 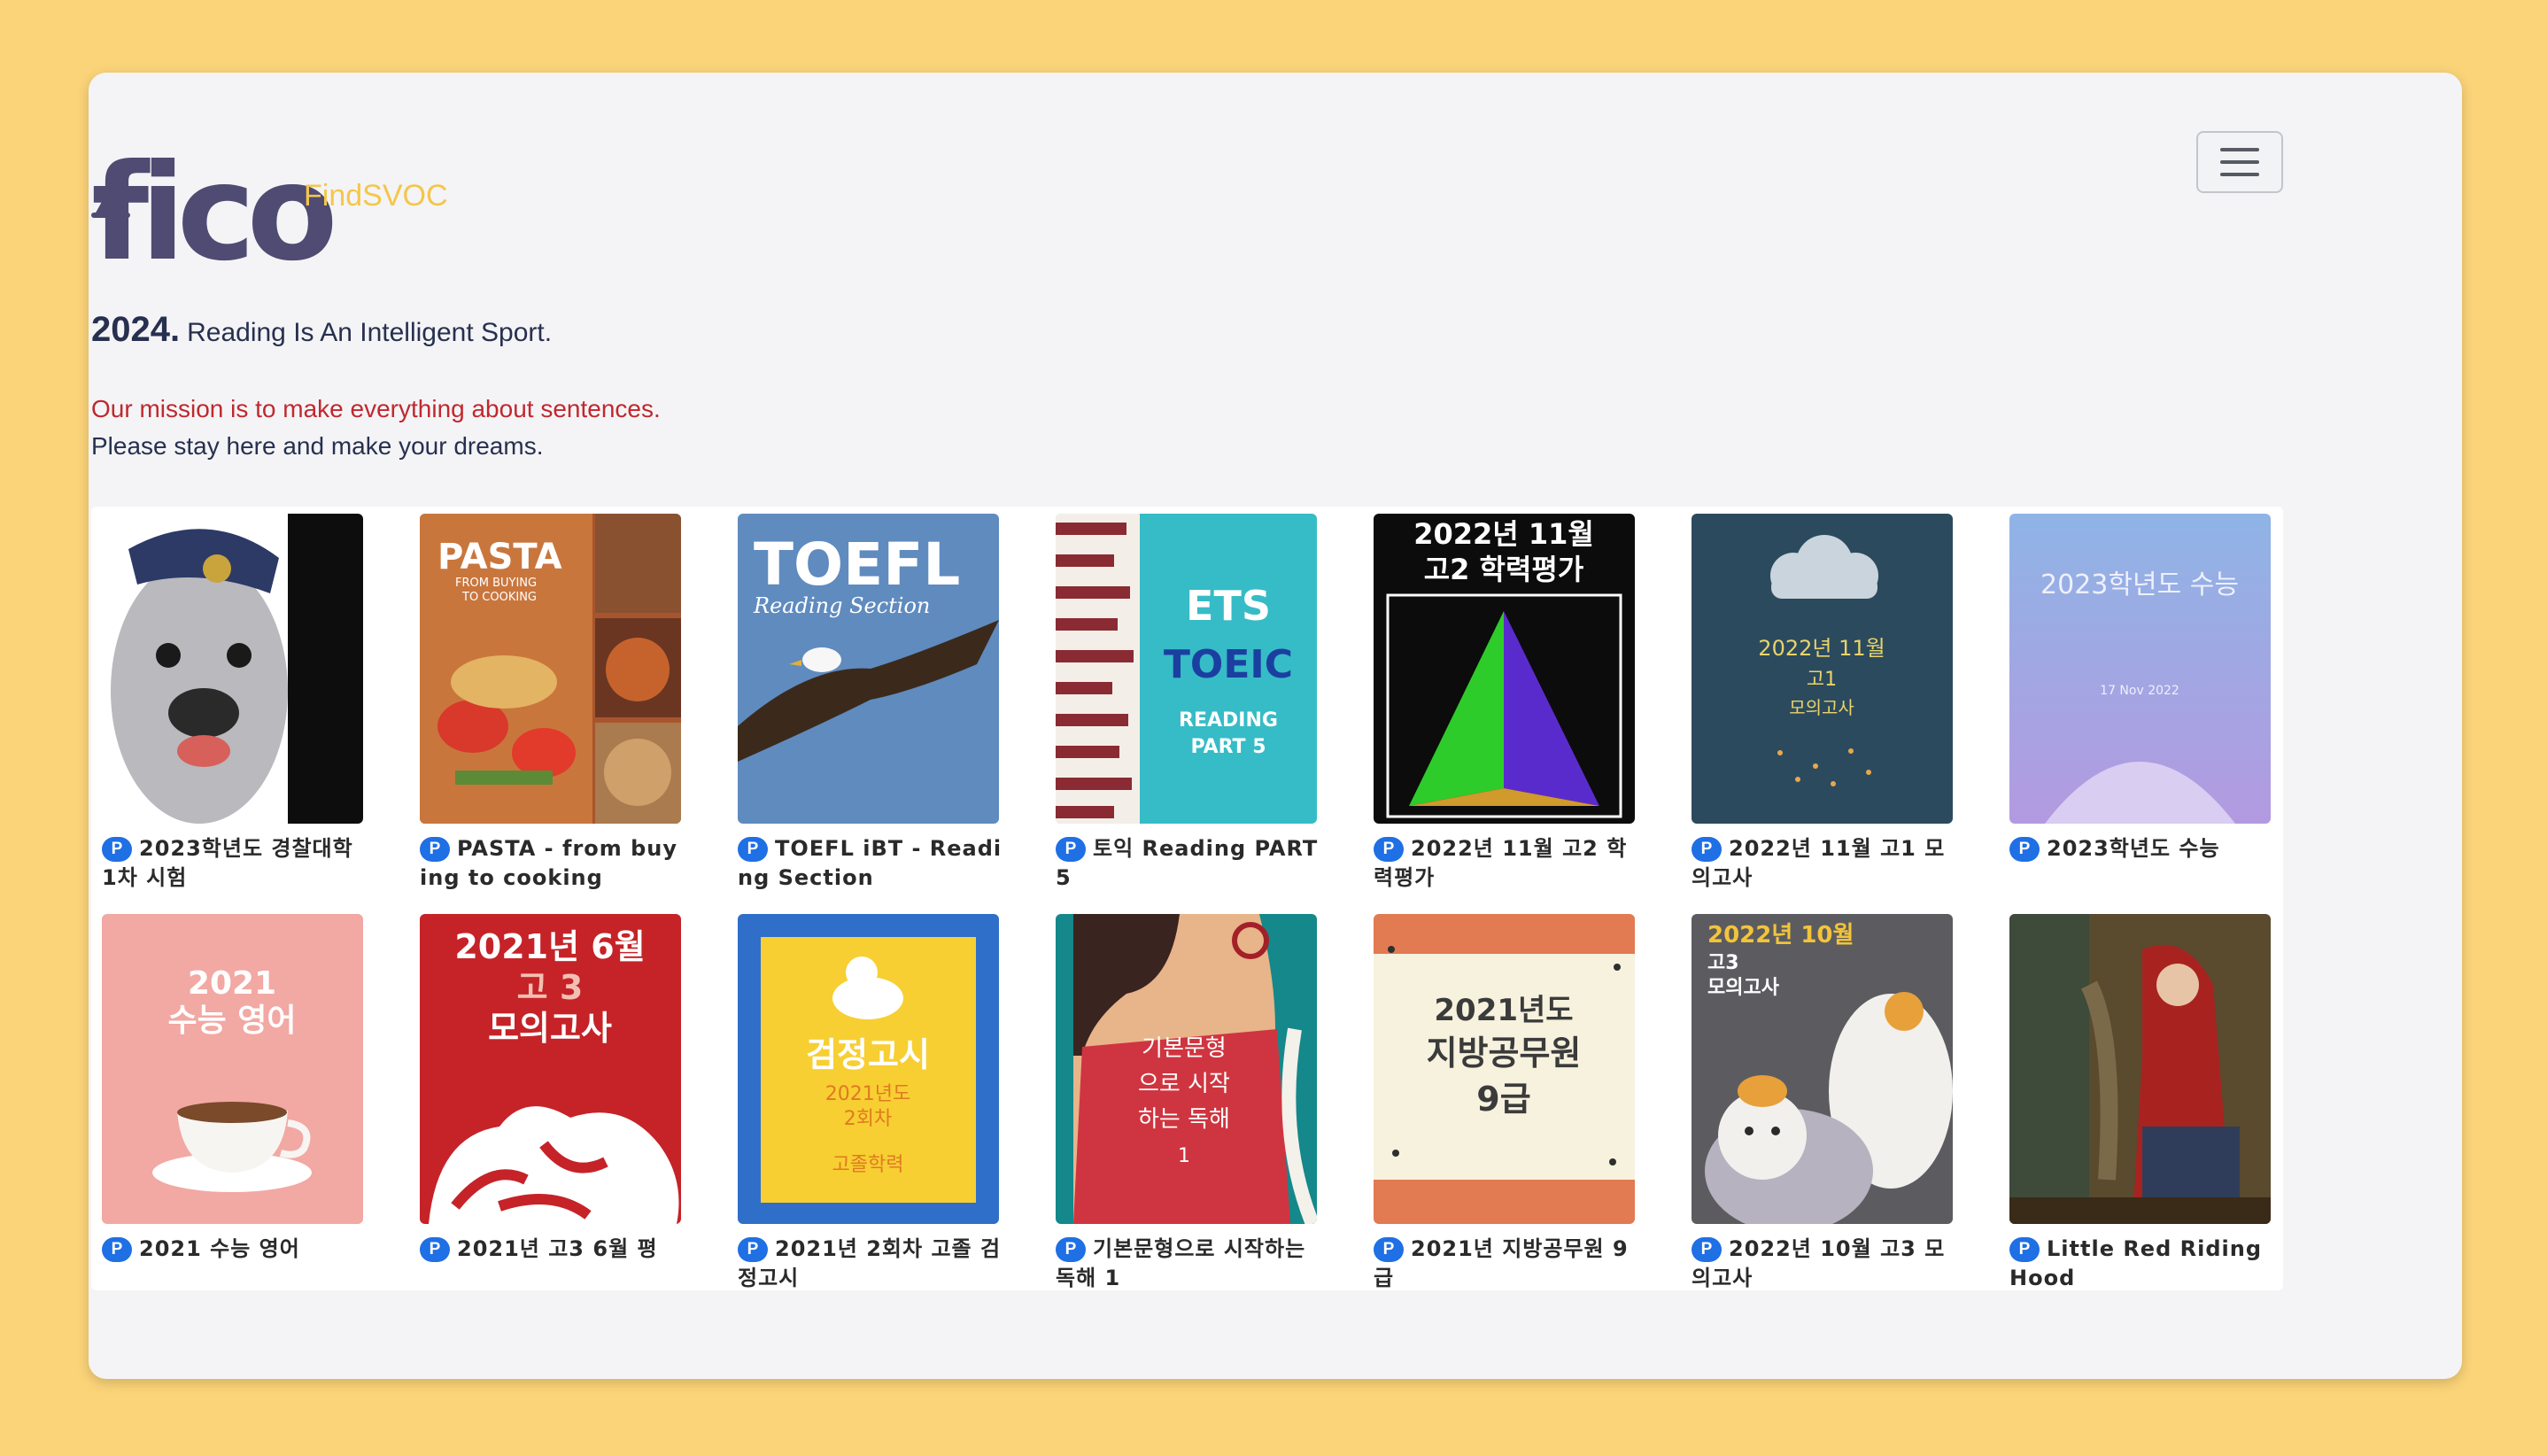 What do you see at coordinates (870, 1263) in the screenshot?
I see `book-title: 2021년 2회차 고졸 검정고시` at bounding box center [870, 1263].